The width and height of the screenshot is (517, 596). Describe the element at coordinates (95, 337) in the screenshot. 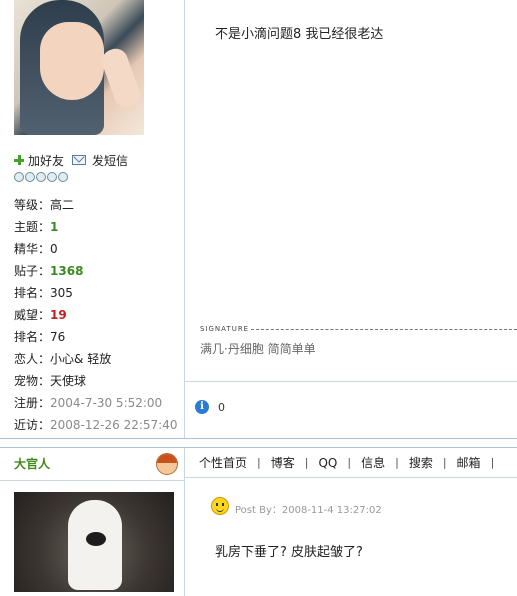

I see `stat-row: 排名：76` at that location.